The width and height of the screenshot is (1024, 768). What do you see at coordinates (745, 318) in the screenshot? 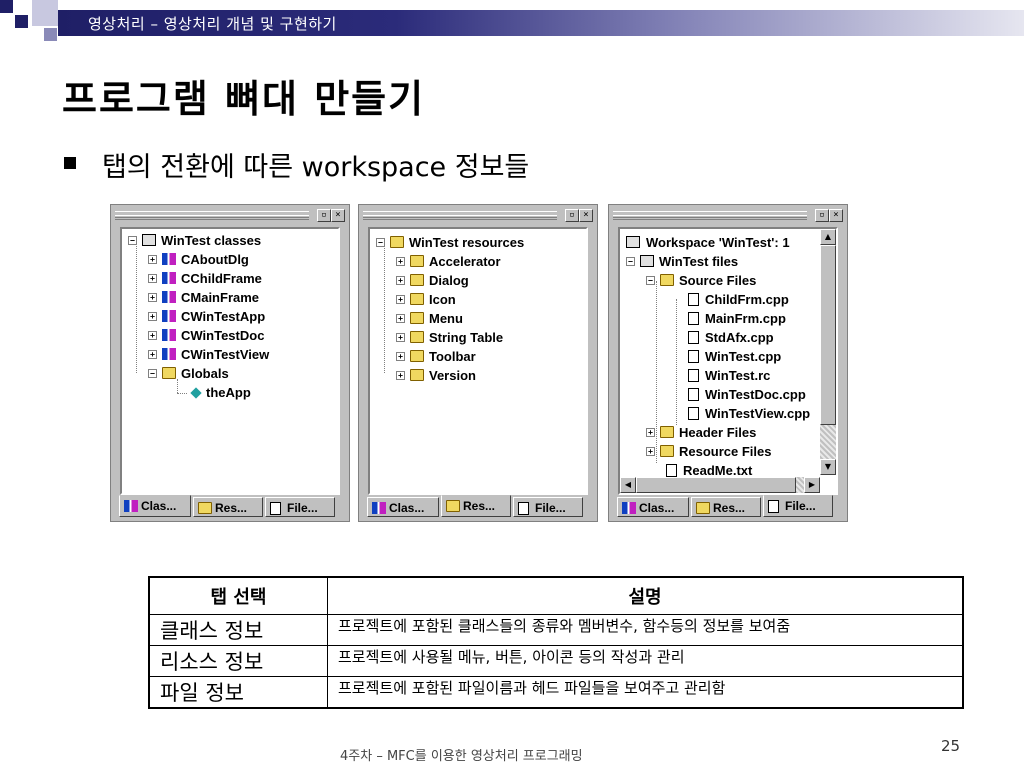
I see `tree-label: MainFrm.cpp` at bounding box center [745, 318].